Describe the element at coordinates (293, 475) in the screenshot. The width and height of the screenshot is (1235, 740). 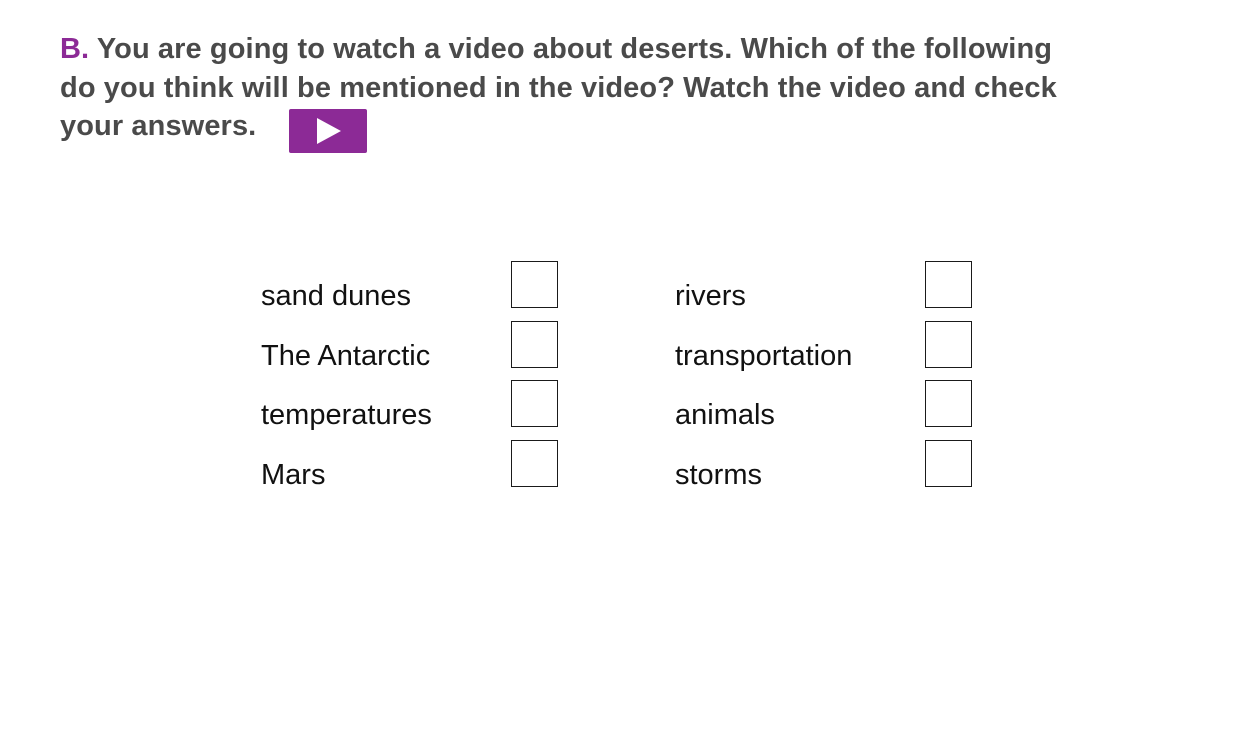
I see `item-label-mars: Mars` at that location.